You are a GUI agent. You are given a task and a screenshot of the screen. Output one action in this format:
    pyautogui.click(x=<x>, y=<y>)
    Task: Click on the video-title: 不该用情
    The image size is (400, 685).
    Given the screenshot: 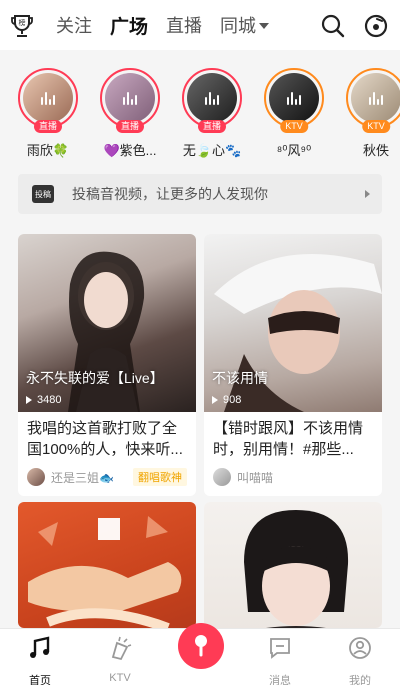 What is the action you would take?
    pyautogui.click(x=240, y=378)
    